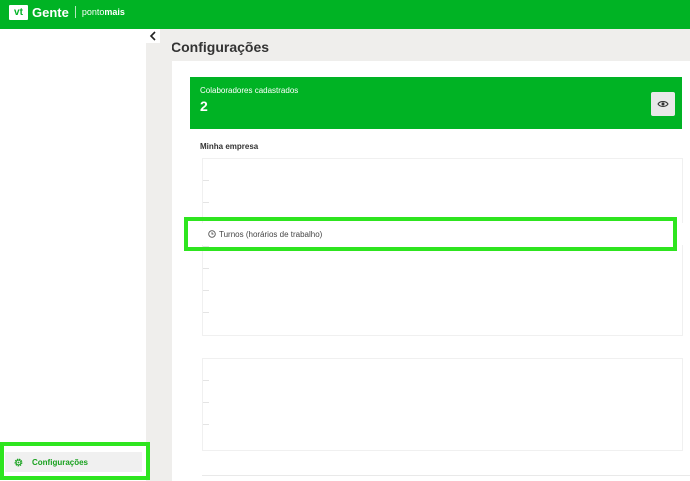 Image resolution: width=690 pixels, height=481 pixels. I want to click on chevron-left-icon, so click(152, 36).